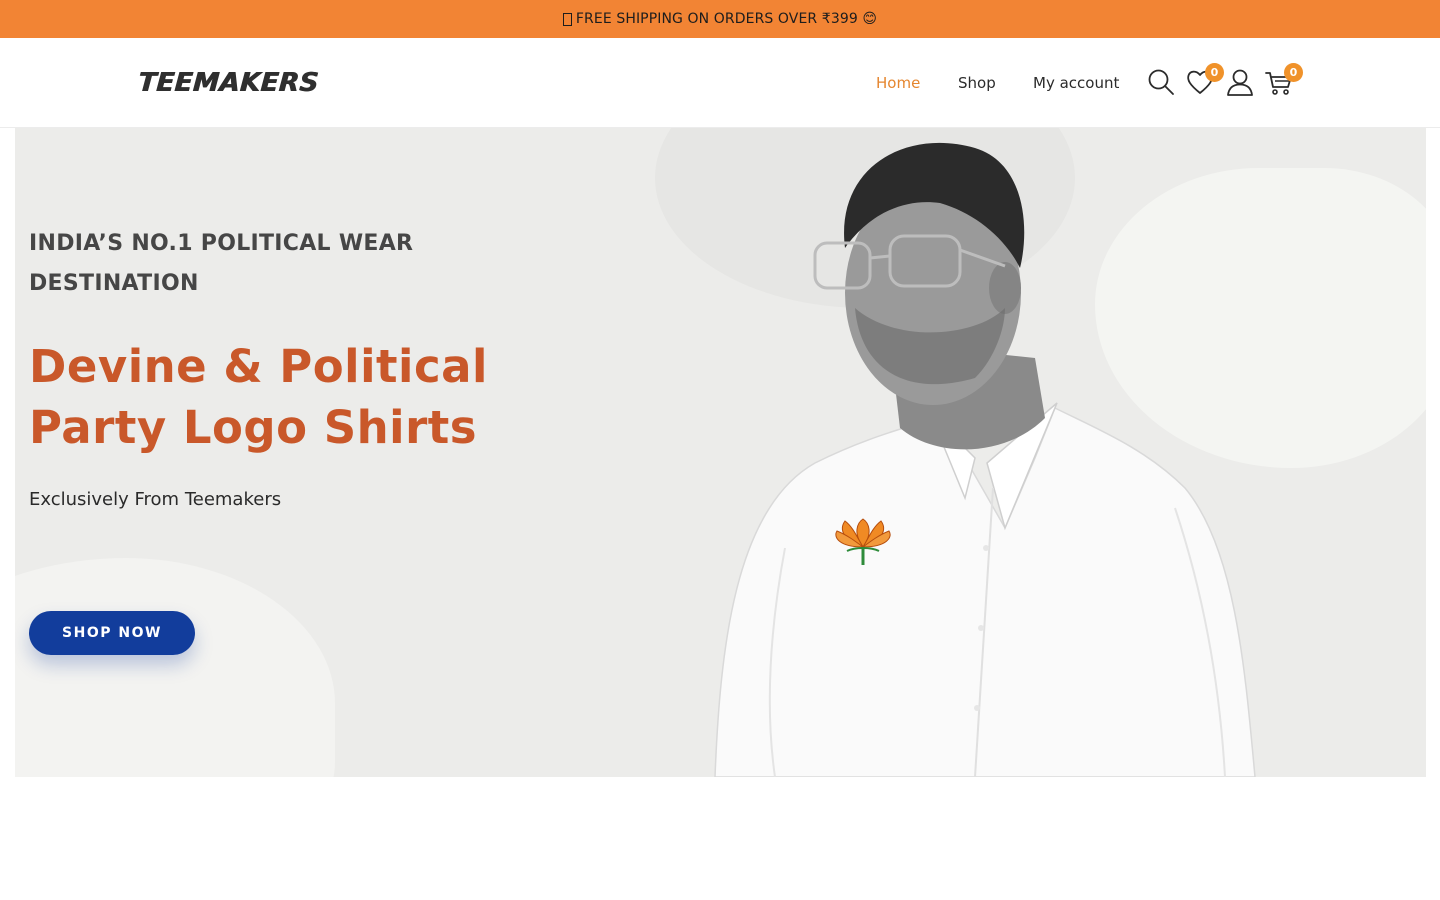  What do you see at coordinates (720, 83) in the screenshot?
I see `site-header: TEEMAKERS Home Shop My account 0 0` at bounding box center [720, 83].